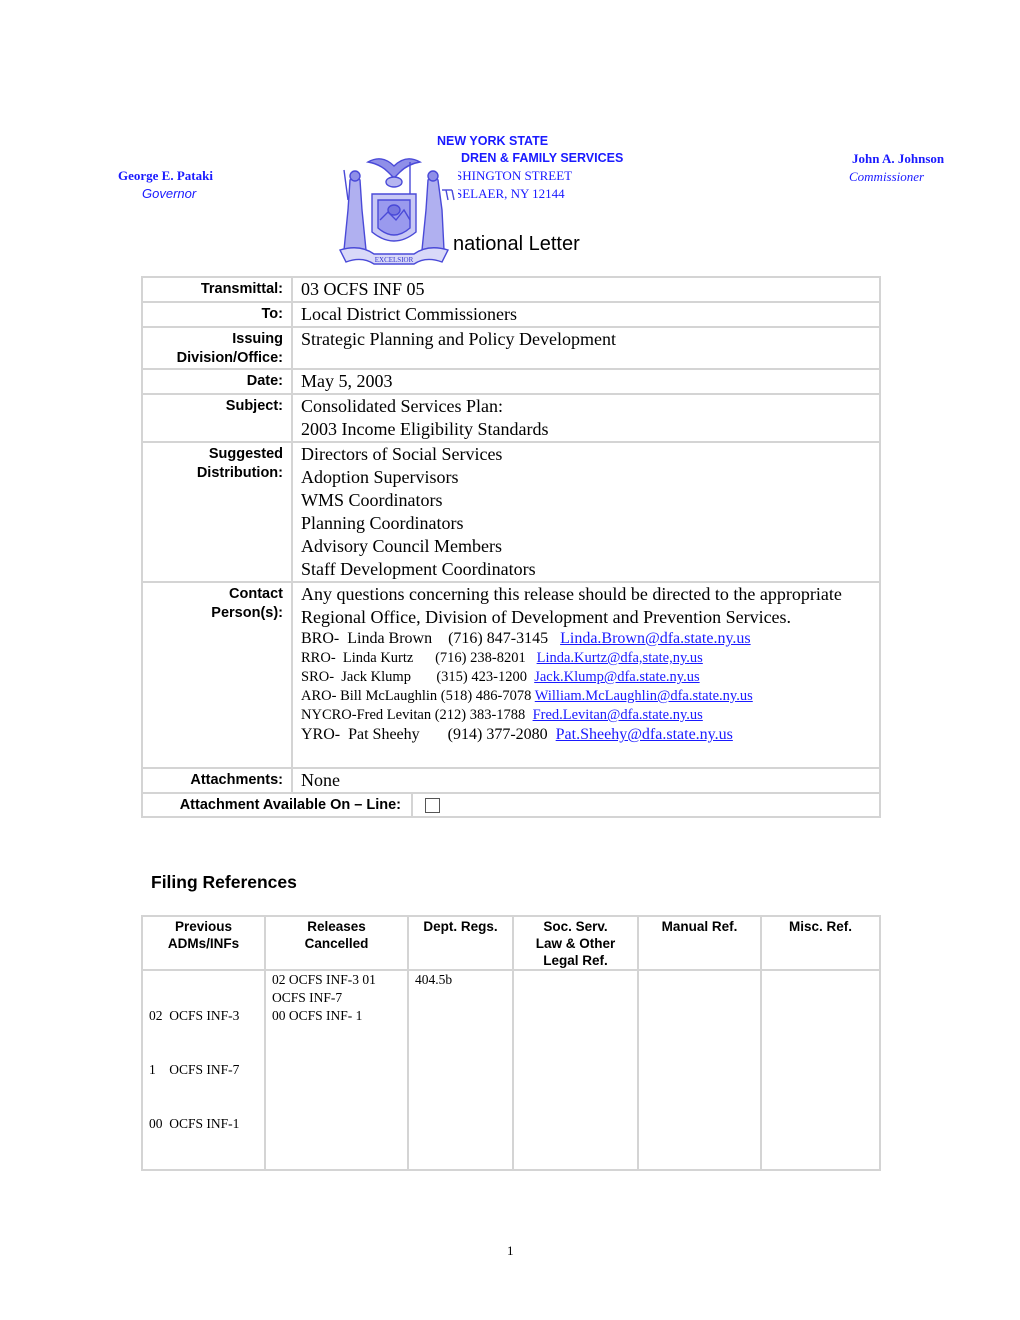  I want to click on date-label: Date:, so click(217, 381).